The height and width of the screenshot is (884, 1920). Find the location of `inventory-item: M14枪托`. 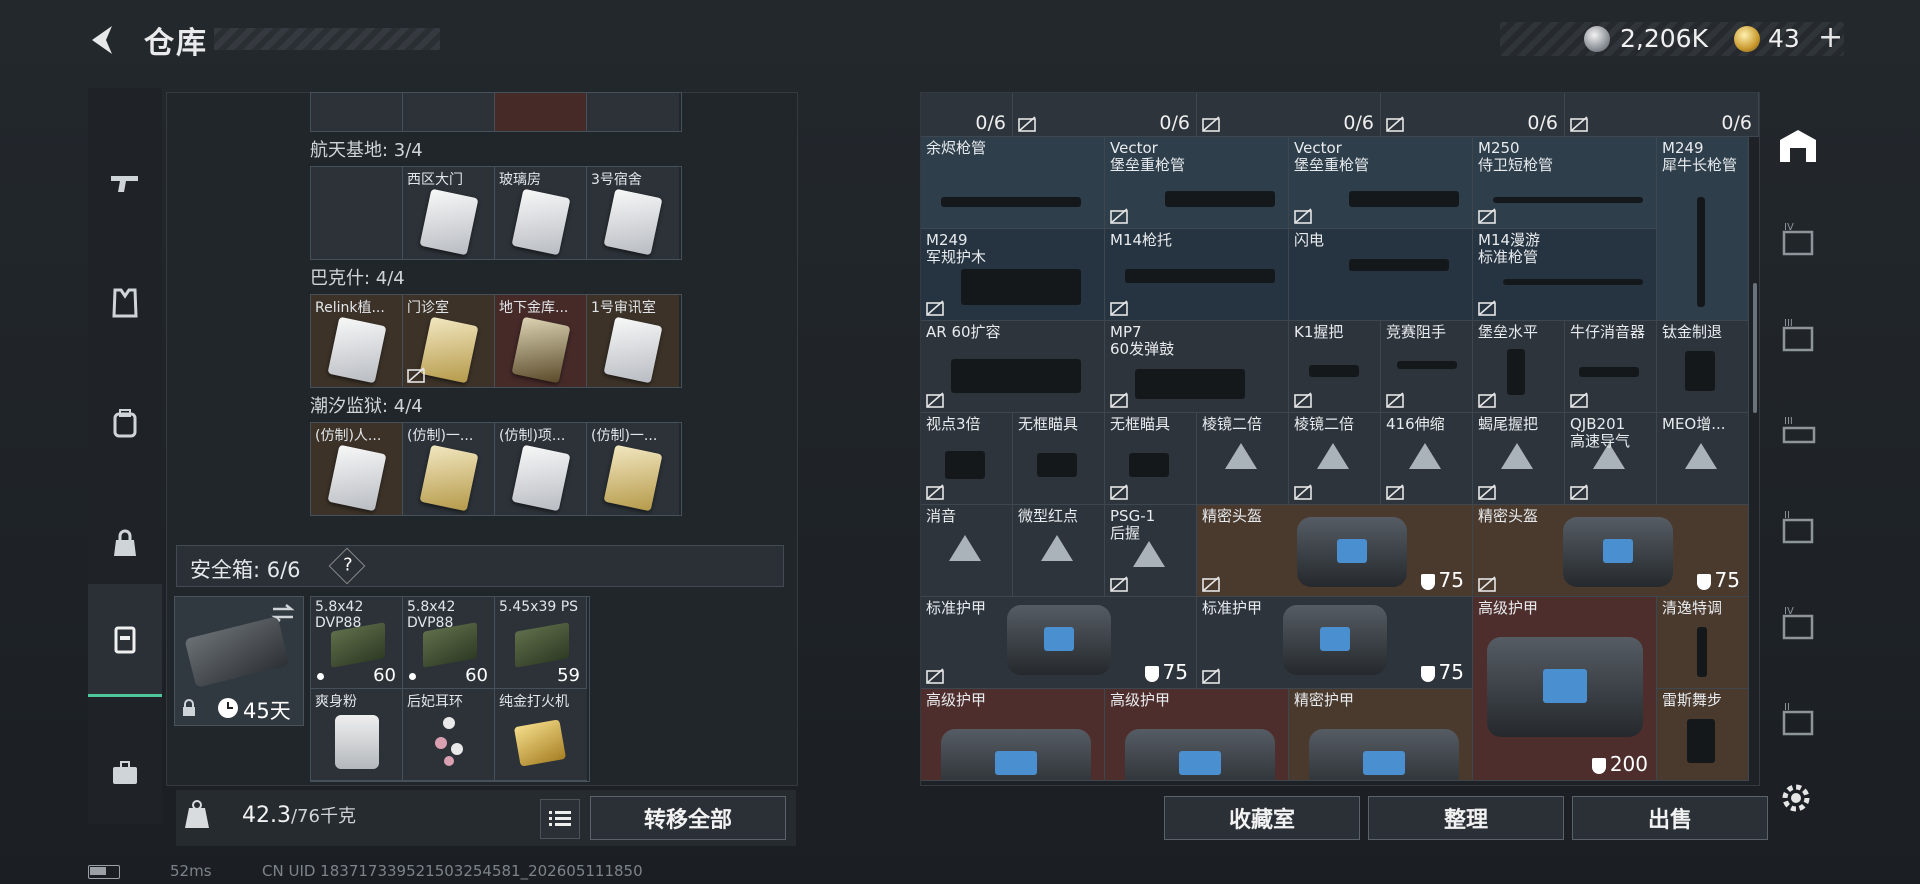

inventory-item: M14枪托 is located at coordinates (1197, 275).